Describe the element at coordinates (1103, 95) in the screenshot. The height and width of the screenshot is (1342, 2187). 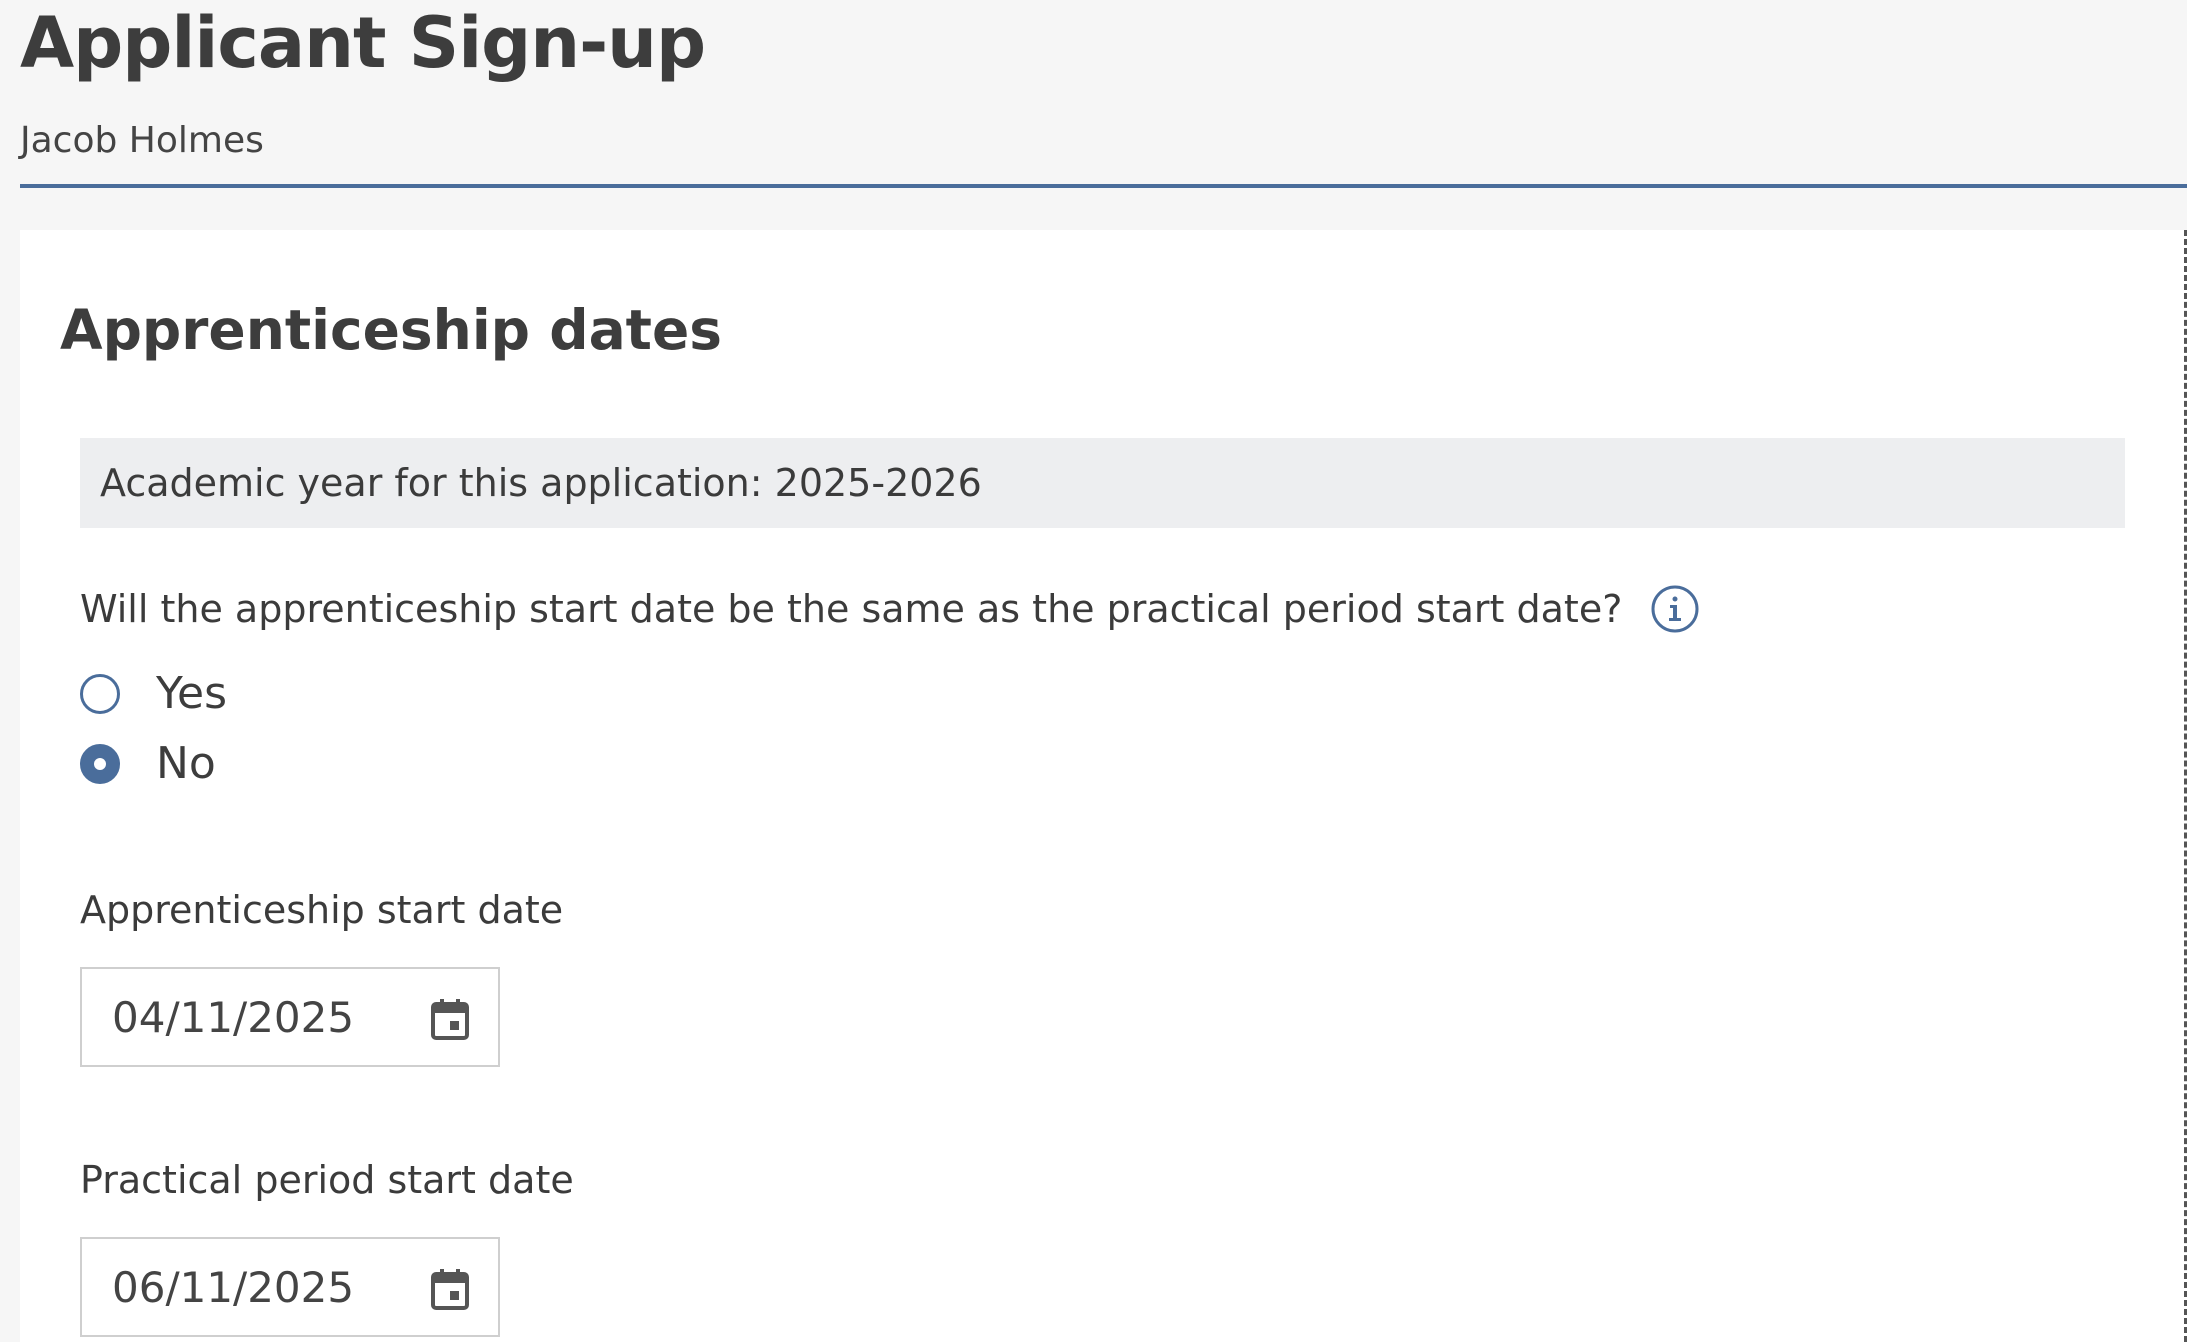
I see `page-header: Applicant Sign-up Jacob Holmes` at that location.